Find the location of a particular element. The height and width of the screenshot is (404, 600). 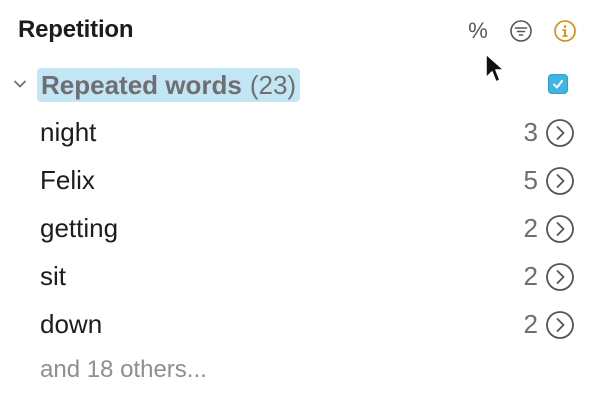

word-count: 3 is located at coordinates (530, 132).